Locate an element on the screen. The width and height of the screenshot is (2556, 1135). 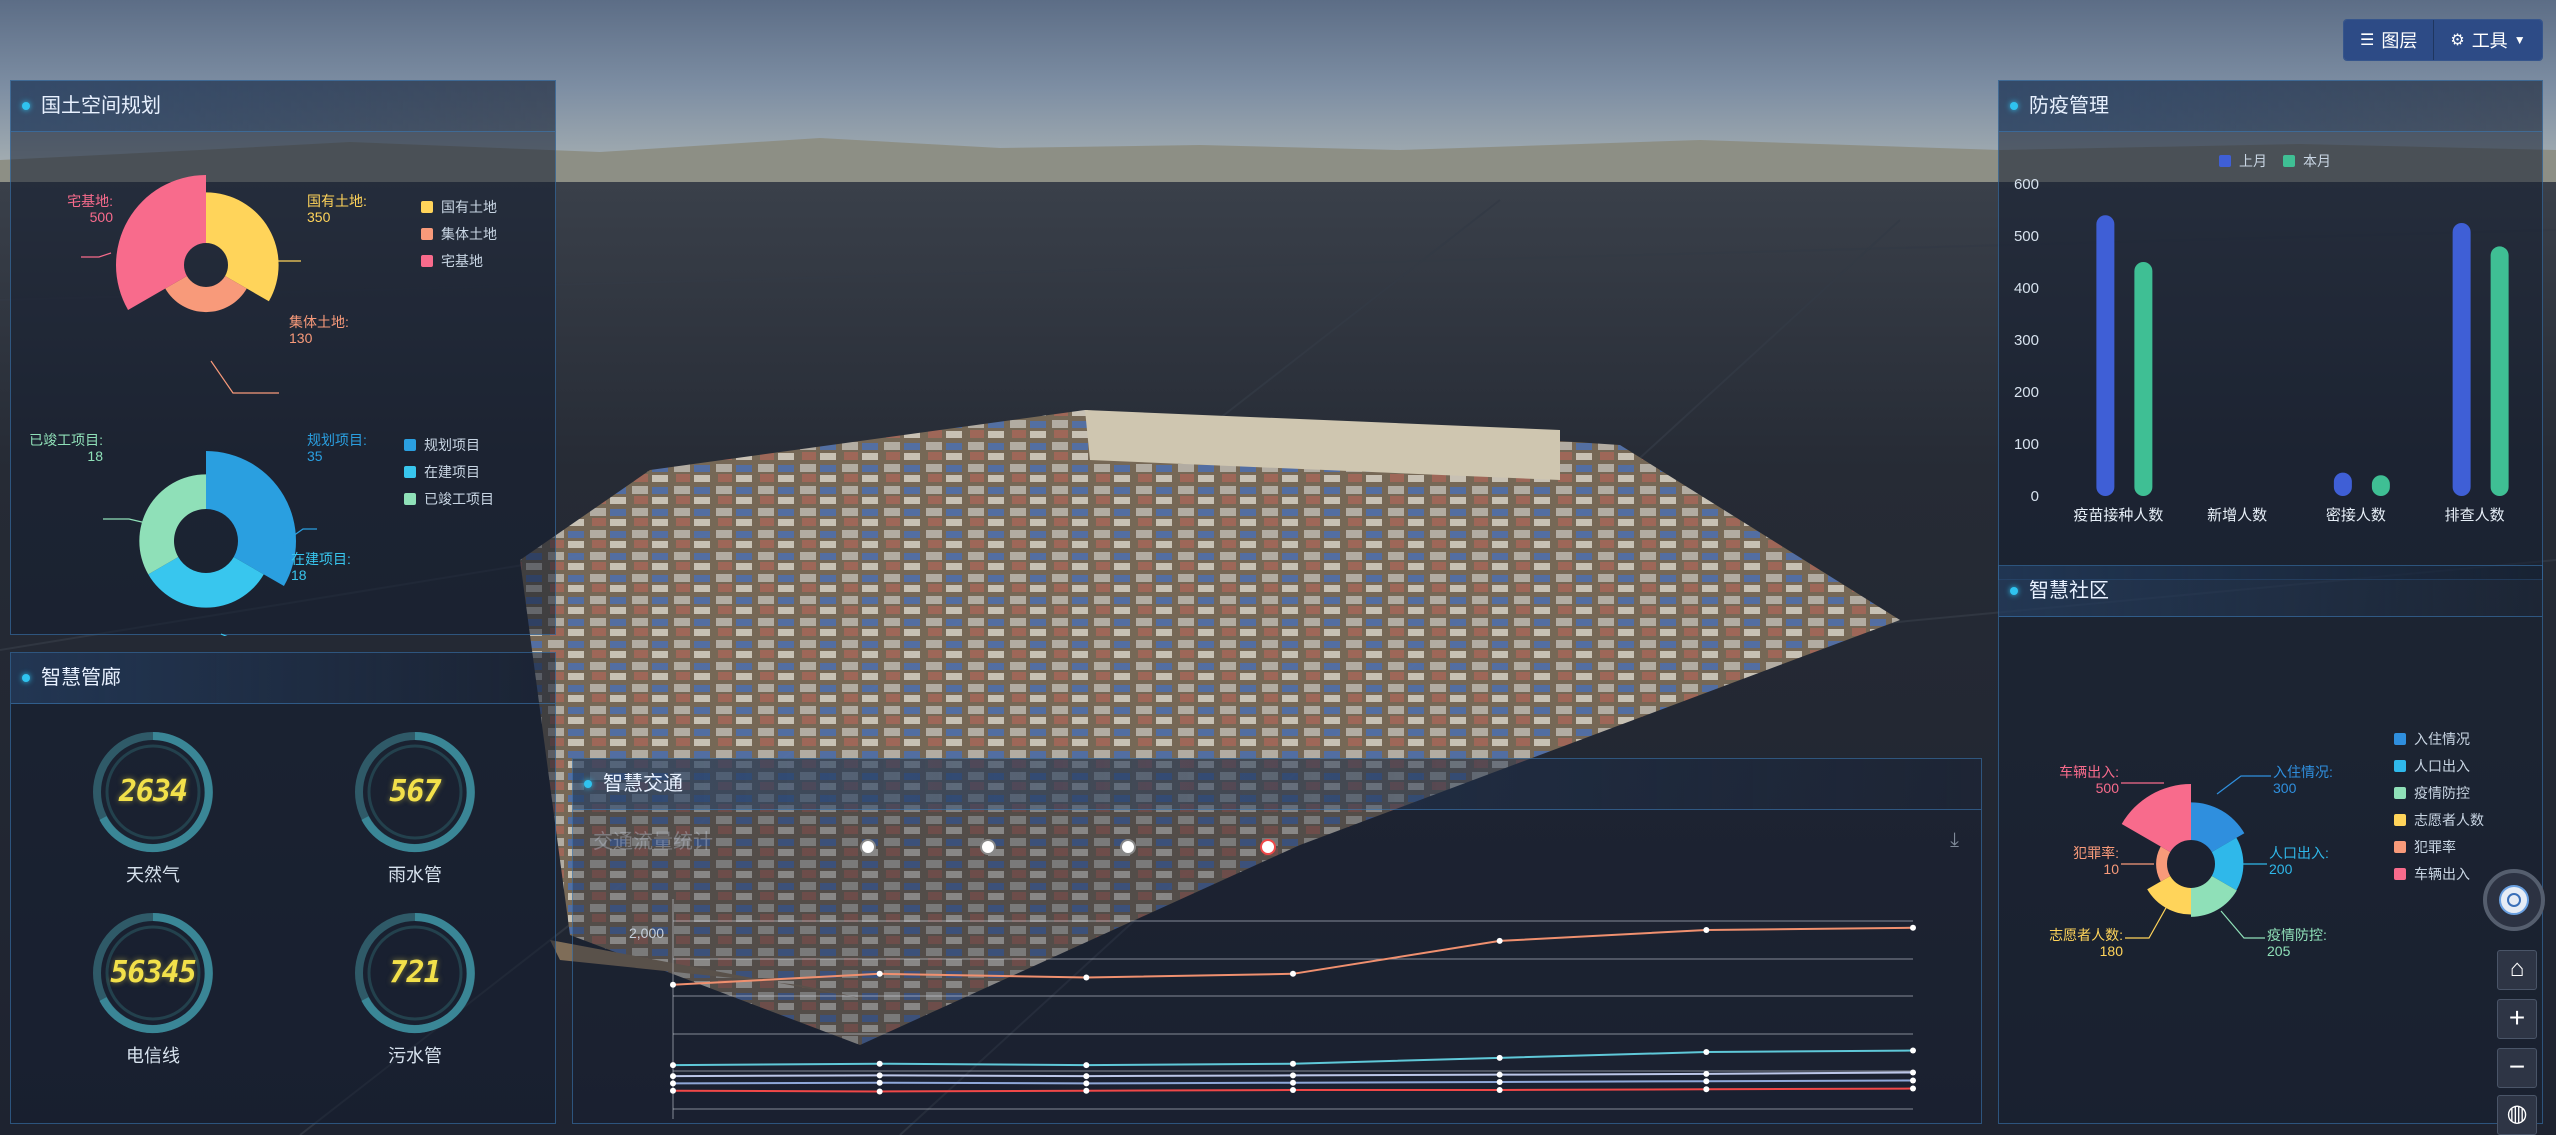
layers-button: ☰ 图层 is located at coordinates (2389, 40).